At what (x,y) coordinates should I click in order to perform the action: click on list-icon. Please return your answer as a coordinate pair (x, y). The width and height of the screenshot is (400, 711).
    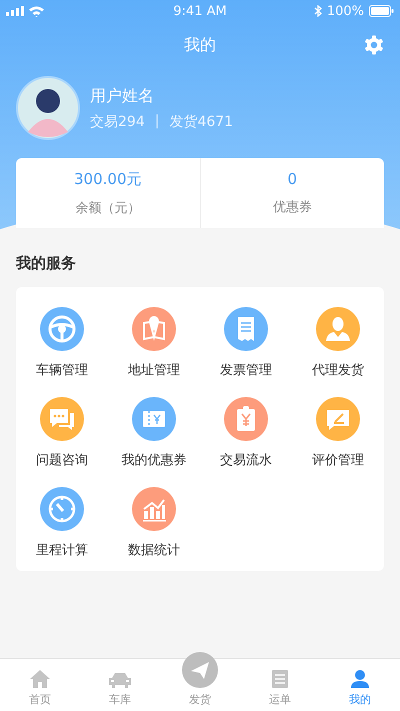
    Looking at the image, I should click on (280, 679).